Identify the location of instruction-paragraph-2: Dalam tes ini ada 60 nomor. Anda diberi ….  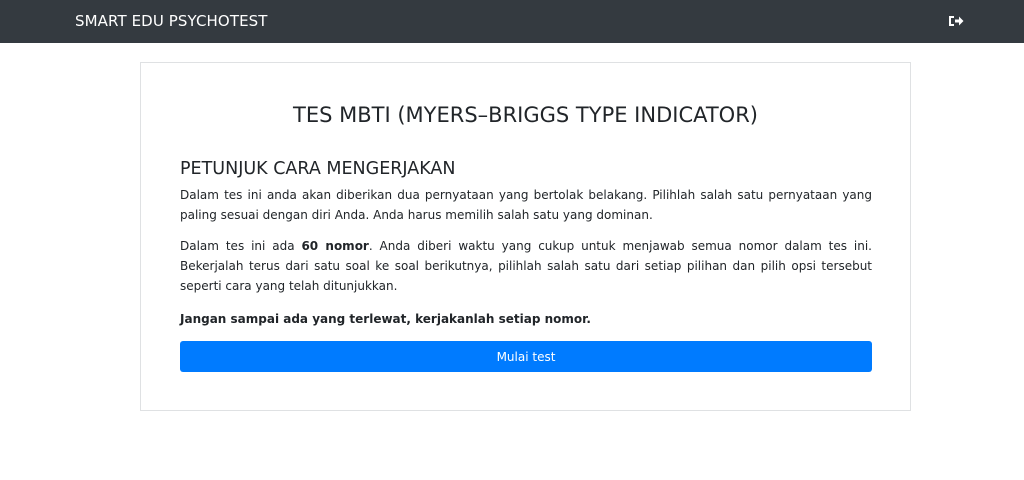
(526, 266).